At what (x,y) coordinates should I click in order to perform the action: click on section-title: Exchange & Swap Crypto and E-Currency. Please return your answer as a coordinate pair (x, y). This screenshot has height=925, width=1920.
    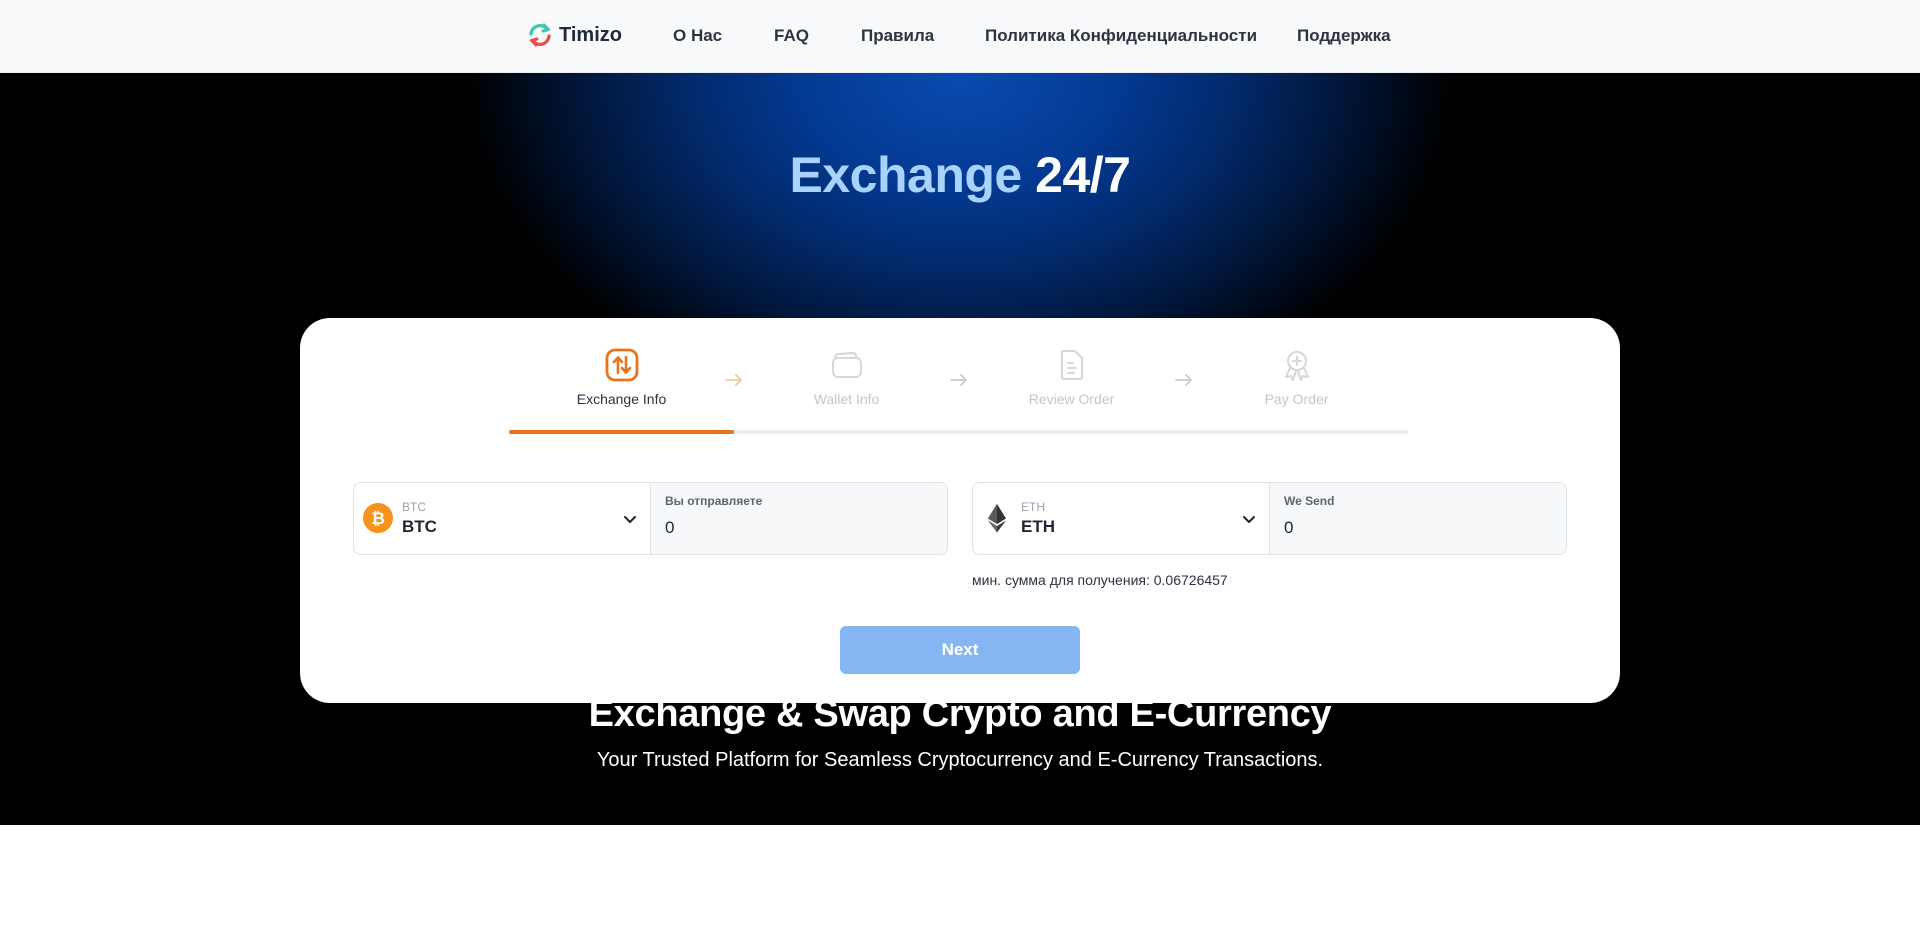
    Looking at the image, I should click on (960, 714).